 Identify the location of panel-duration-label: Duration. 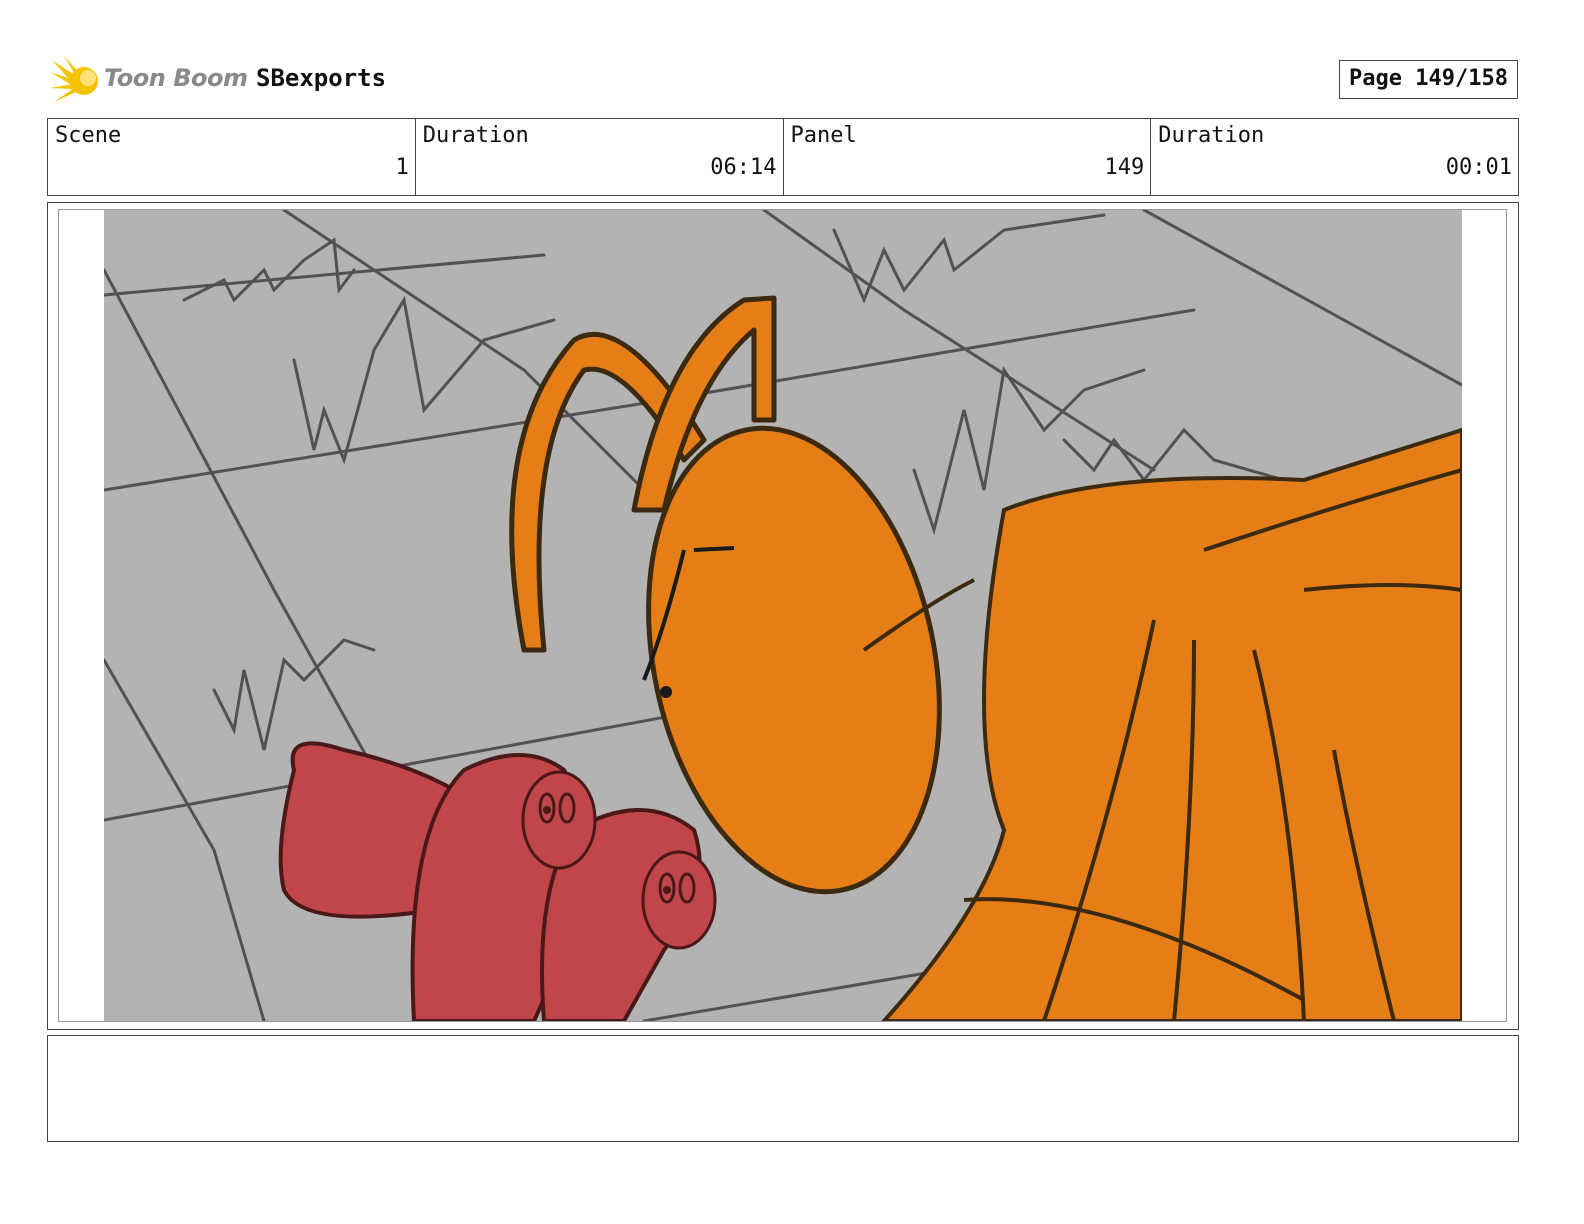
(1211, 135).